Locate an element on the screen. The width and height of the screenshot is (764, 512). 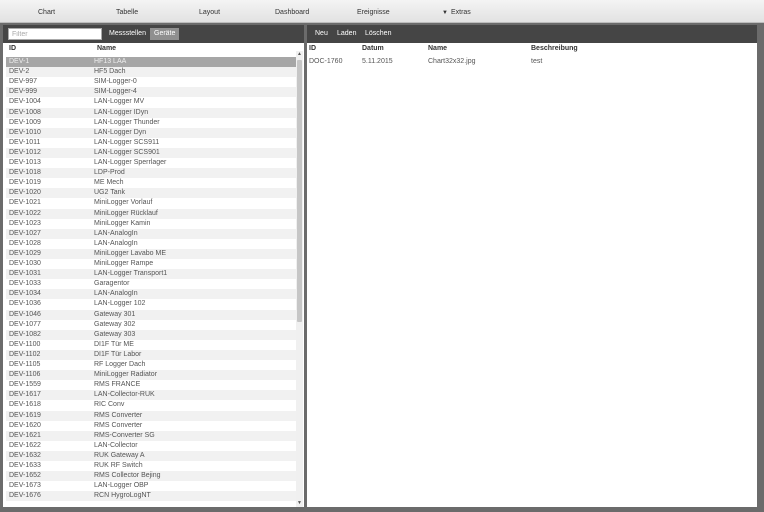
table-row: DEV-1618 RIC Conv is located at coordinates (151, 405).